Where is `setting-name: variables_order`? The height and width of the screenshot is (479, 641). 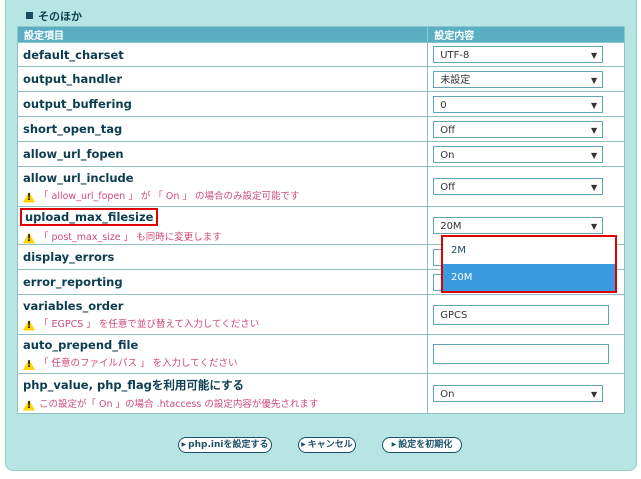 setting-name: variables_order is located at coordinates (73, 305).